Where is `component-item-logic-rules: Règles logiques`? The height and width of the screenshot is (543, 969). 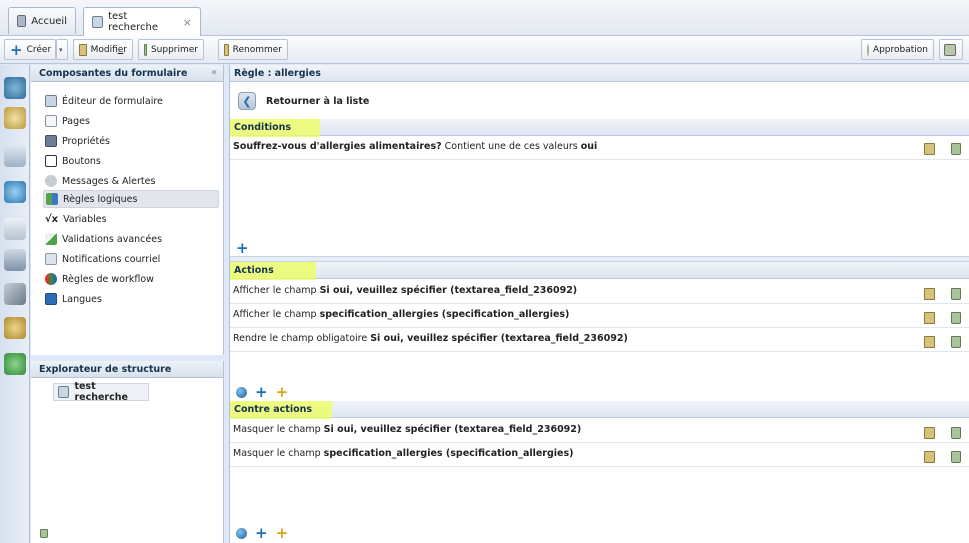
component-item-logic-rules: Règles logiques is located at coordinates (131, 199).